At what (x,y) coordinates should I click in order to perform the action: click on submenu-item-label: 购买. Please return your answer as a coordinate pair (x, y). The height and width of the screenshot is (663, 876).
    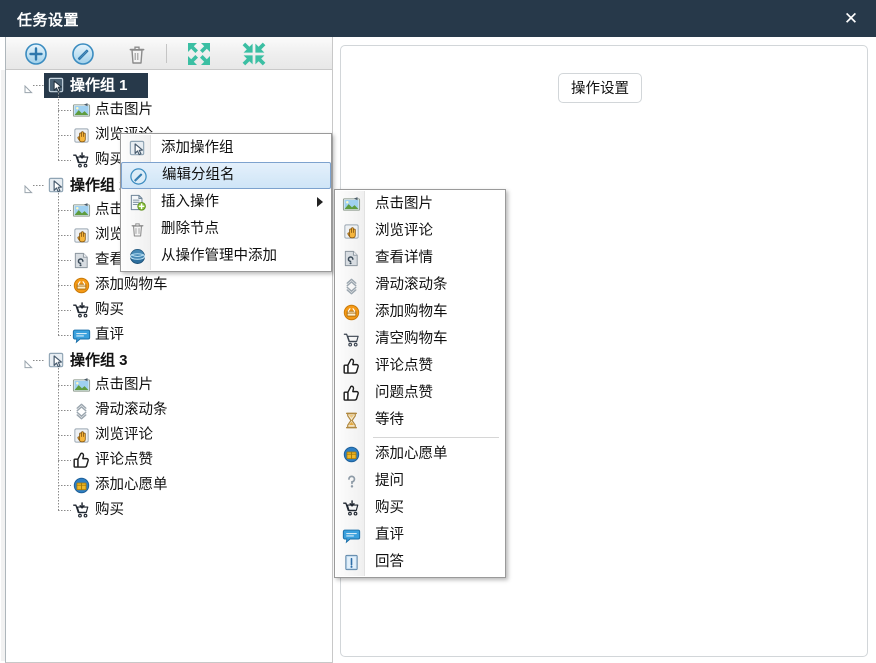
    Looking at the image, I should click on (389, 508).